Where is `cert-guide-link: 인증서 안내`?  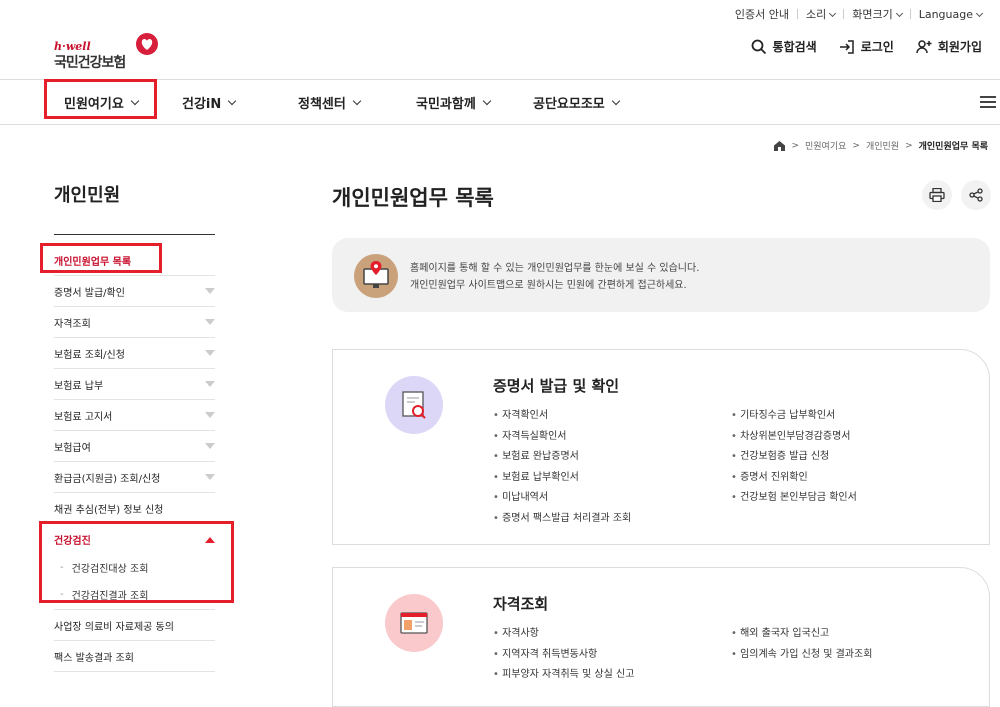 cert-guide-link: 인증서 안내 is located at coordinates (762, 14).